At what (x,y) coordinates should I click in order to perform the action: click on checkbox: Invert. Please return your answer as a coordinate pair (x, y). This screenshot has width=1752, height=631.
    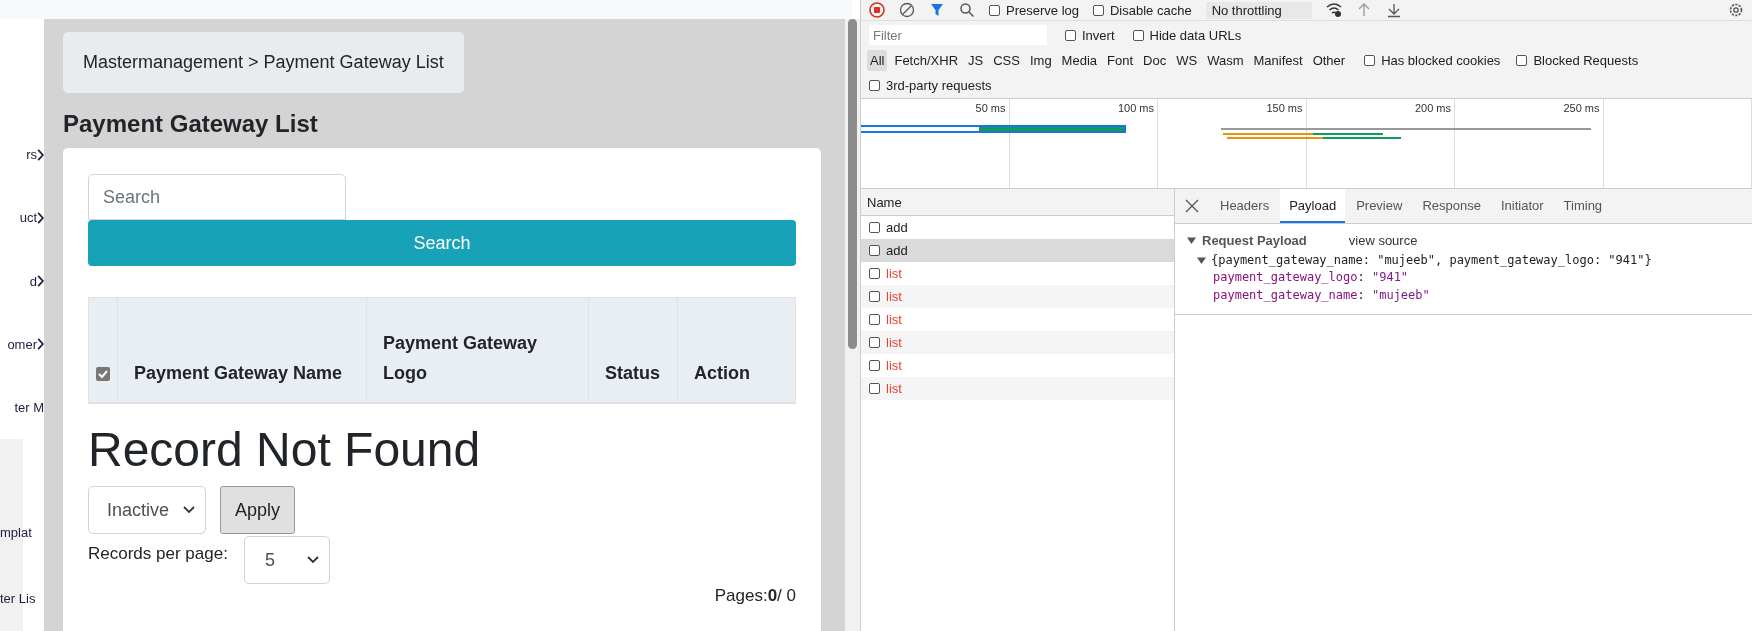
    Looking at the image, I should click on (1090, 35).